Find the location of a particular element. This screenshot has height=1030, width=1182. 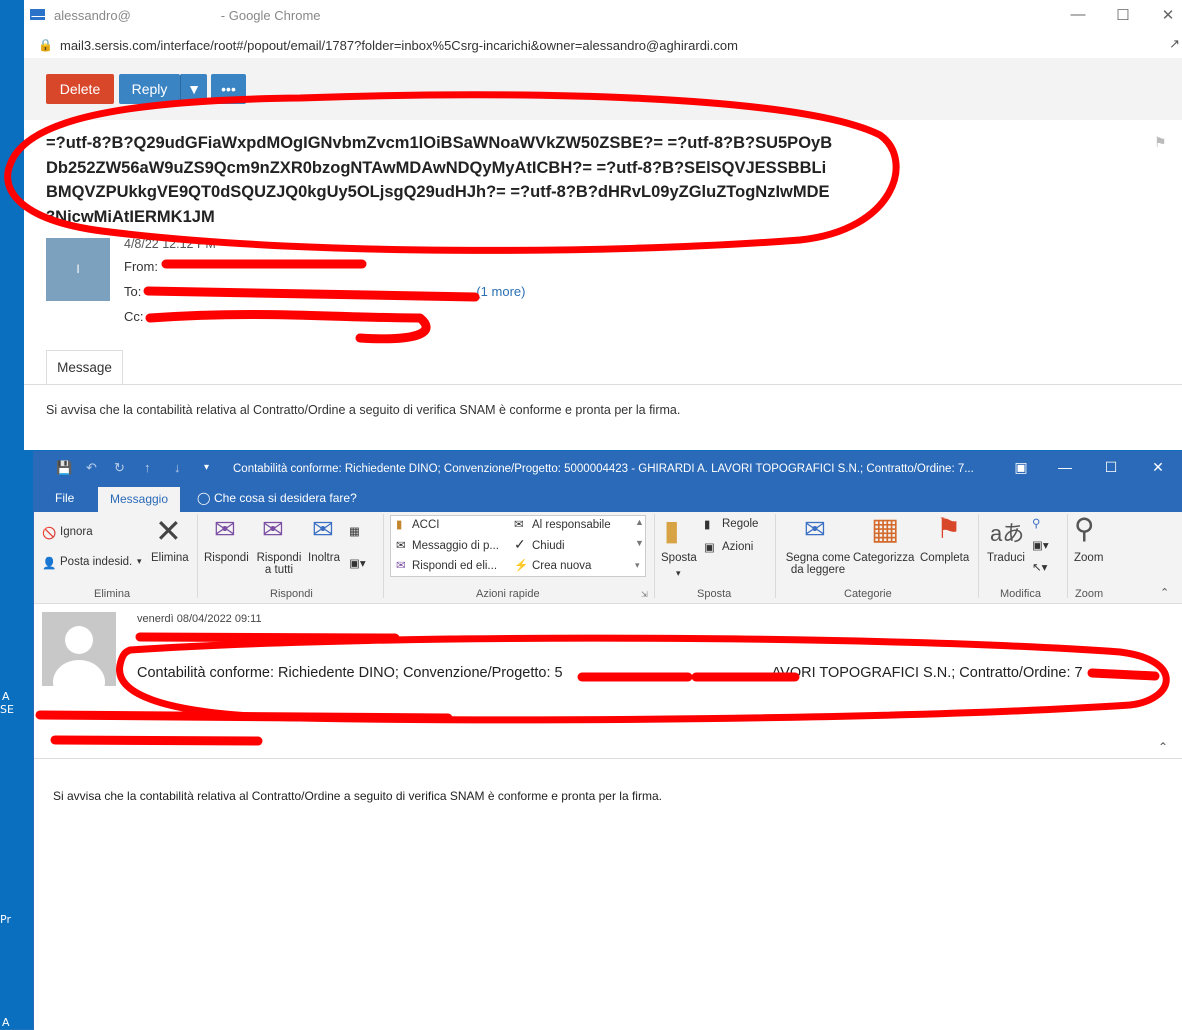

ignore-button: Ignora is located at coordinates (76, 532).